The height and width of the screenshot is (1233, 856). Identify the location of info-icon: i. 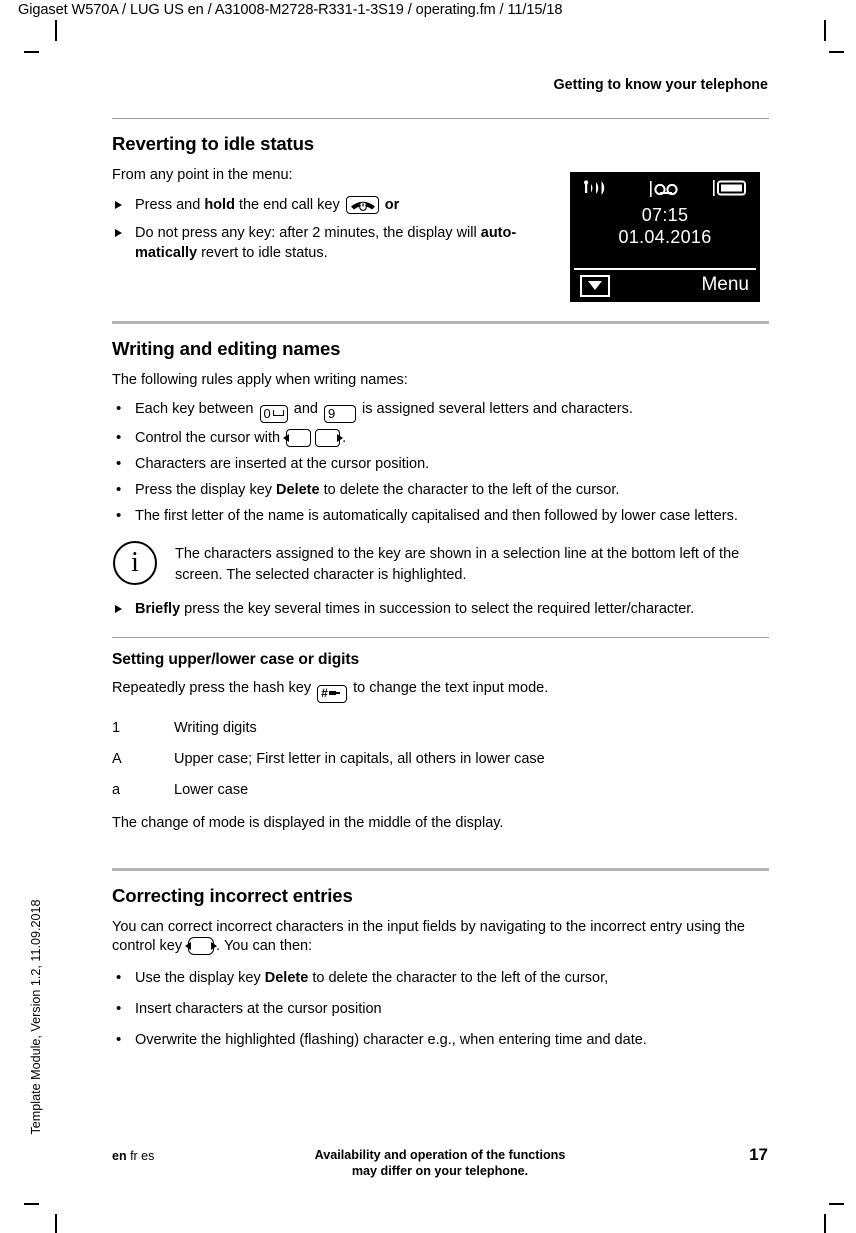
(135, 563).